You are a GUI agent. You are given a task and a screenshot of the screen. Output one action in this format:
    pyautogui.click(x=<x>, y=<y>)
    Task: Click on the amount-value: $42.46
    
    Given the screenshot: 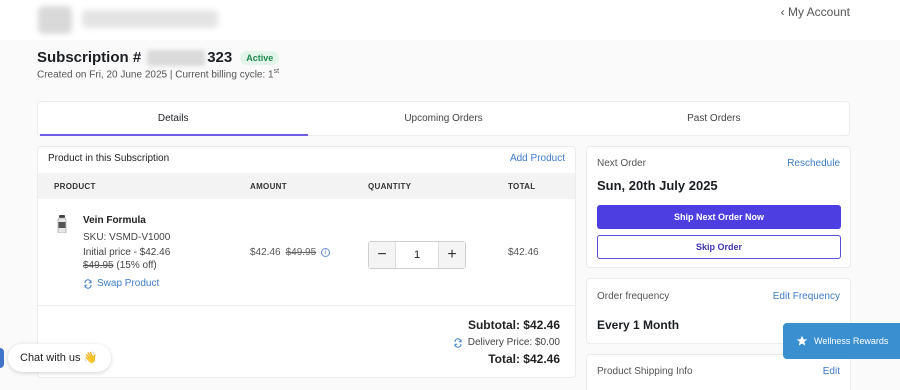 What is the action you would take?
    pyautogui.click(x=265, y=252)
    